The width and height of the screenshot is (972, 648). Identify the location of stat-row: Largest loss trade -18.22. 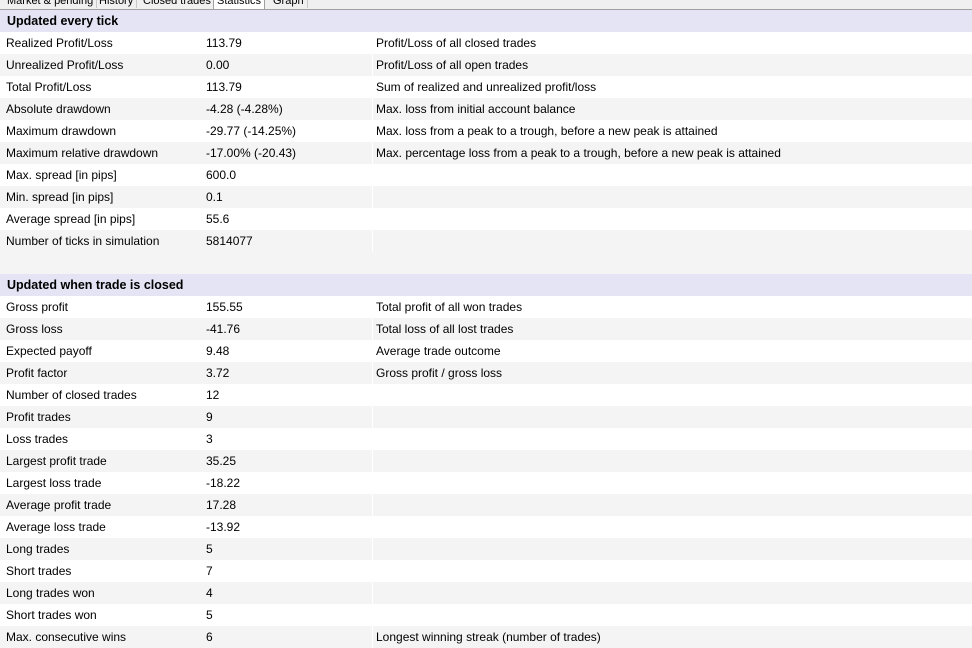
(486, 483).